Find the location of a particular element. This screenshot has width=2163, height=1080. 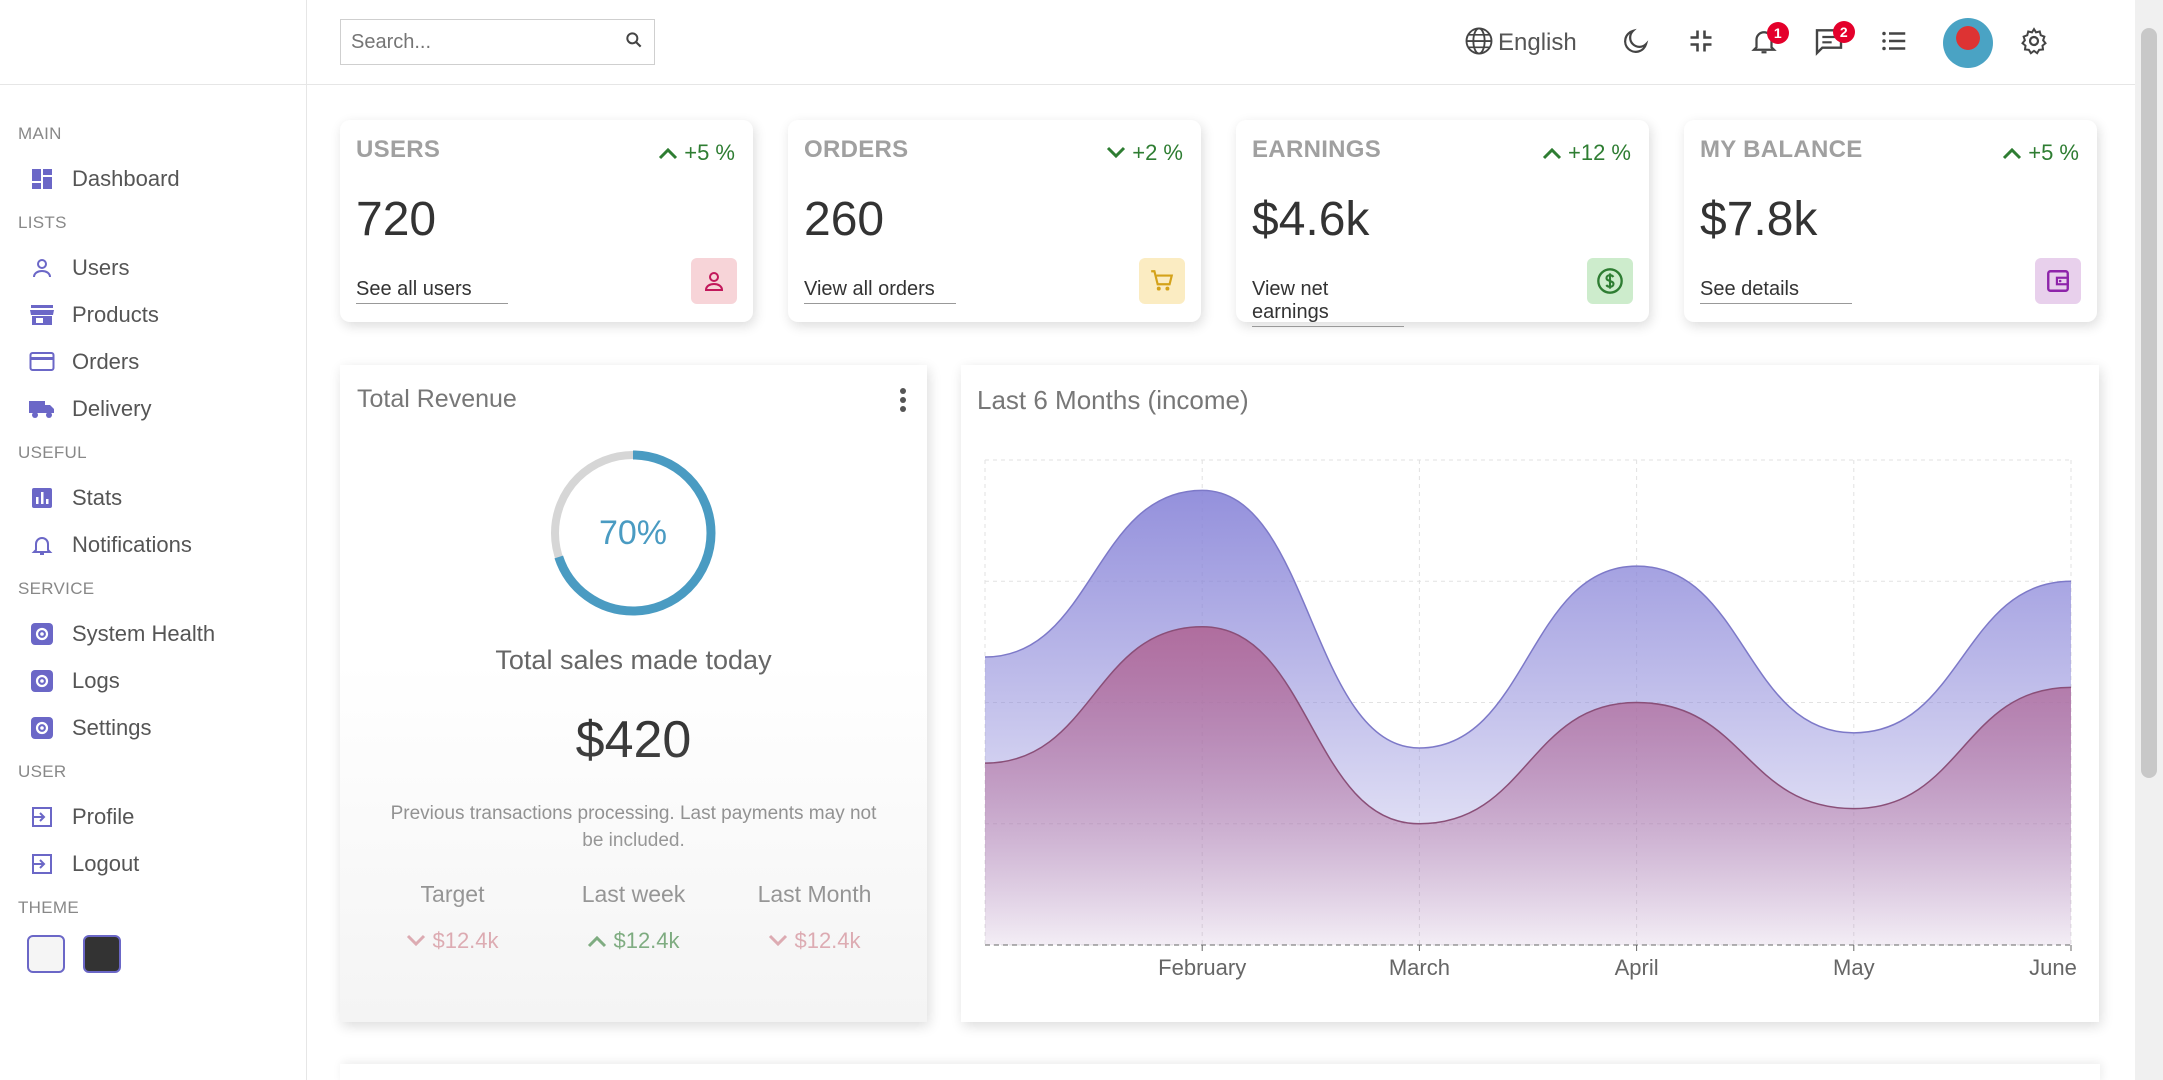

widget-percentage-value: +5 % is located at coordinates (709, 152).